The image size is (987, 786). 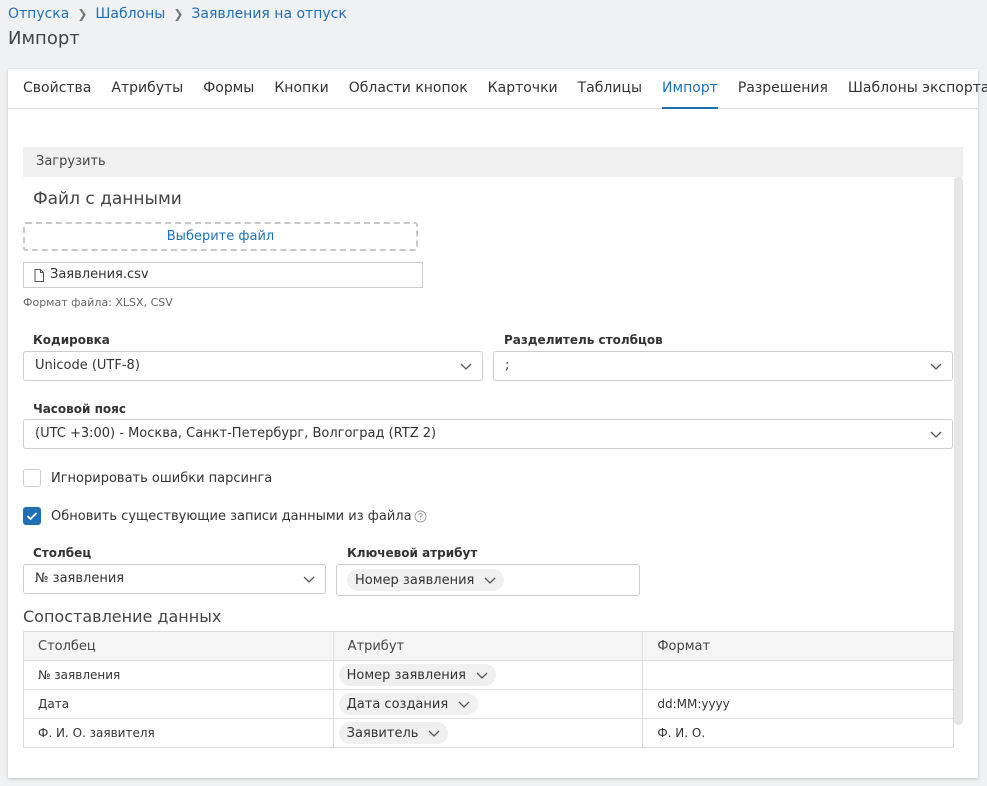 I want to click on attribute-dropdown: Заявитель, so click(x=393, y=733).